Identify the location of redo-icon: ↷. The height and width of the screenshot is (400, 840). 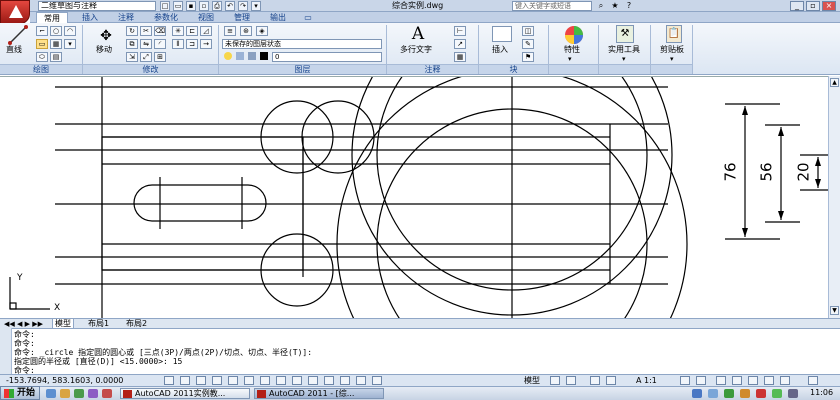
(243, 6).